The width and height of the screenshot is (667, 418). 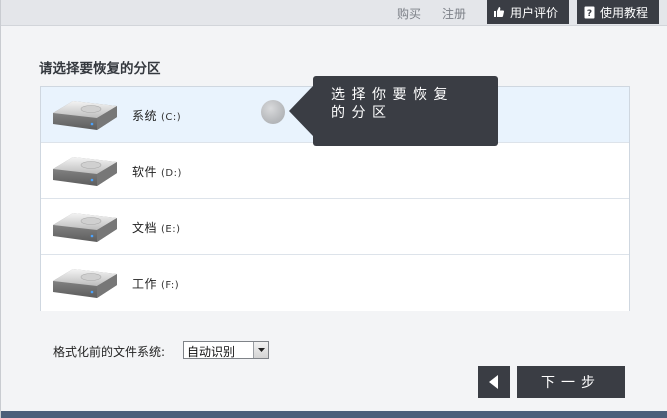 I want to click on partition-row-d: 软件 (D:), so click(x=335, y=171).